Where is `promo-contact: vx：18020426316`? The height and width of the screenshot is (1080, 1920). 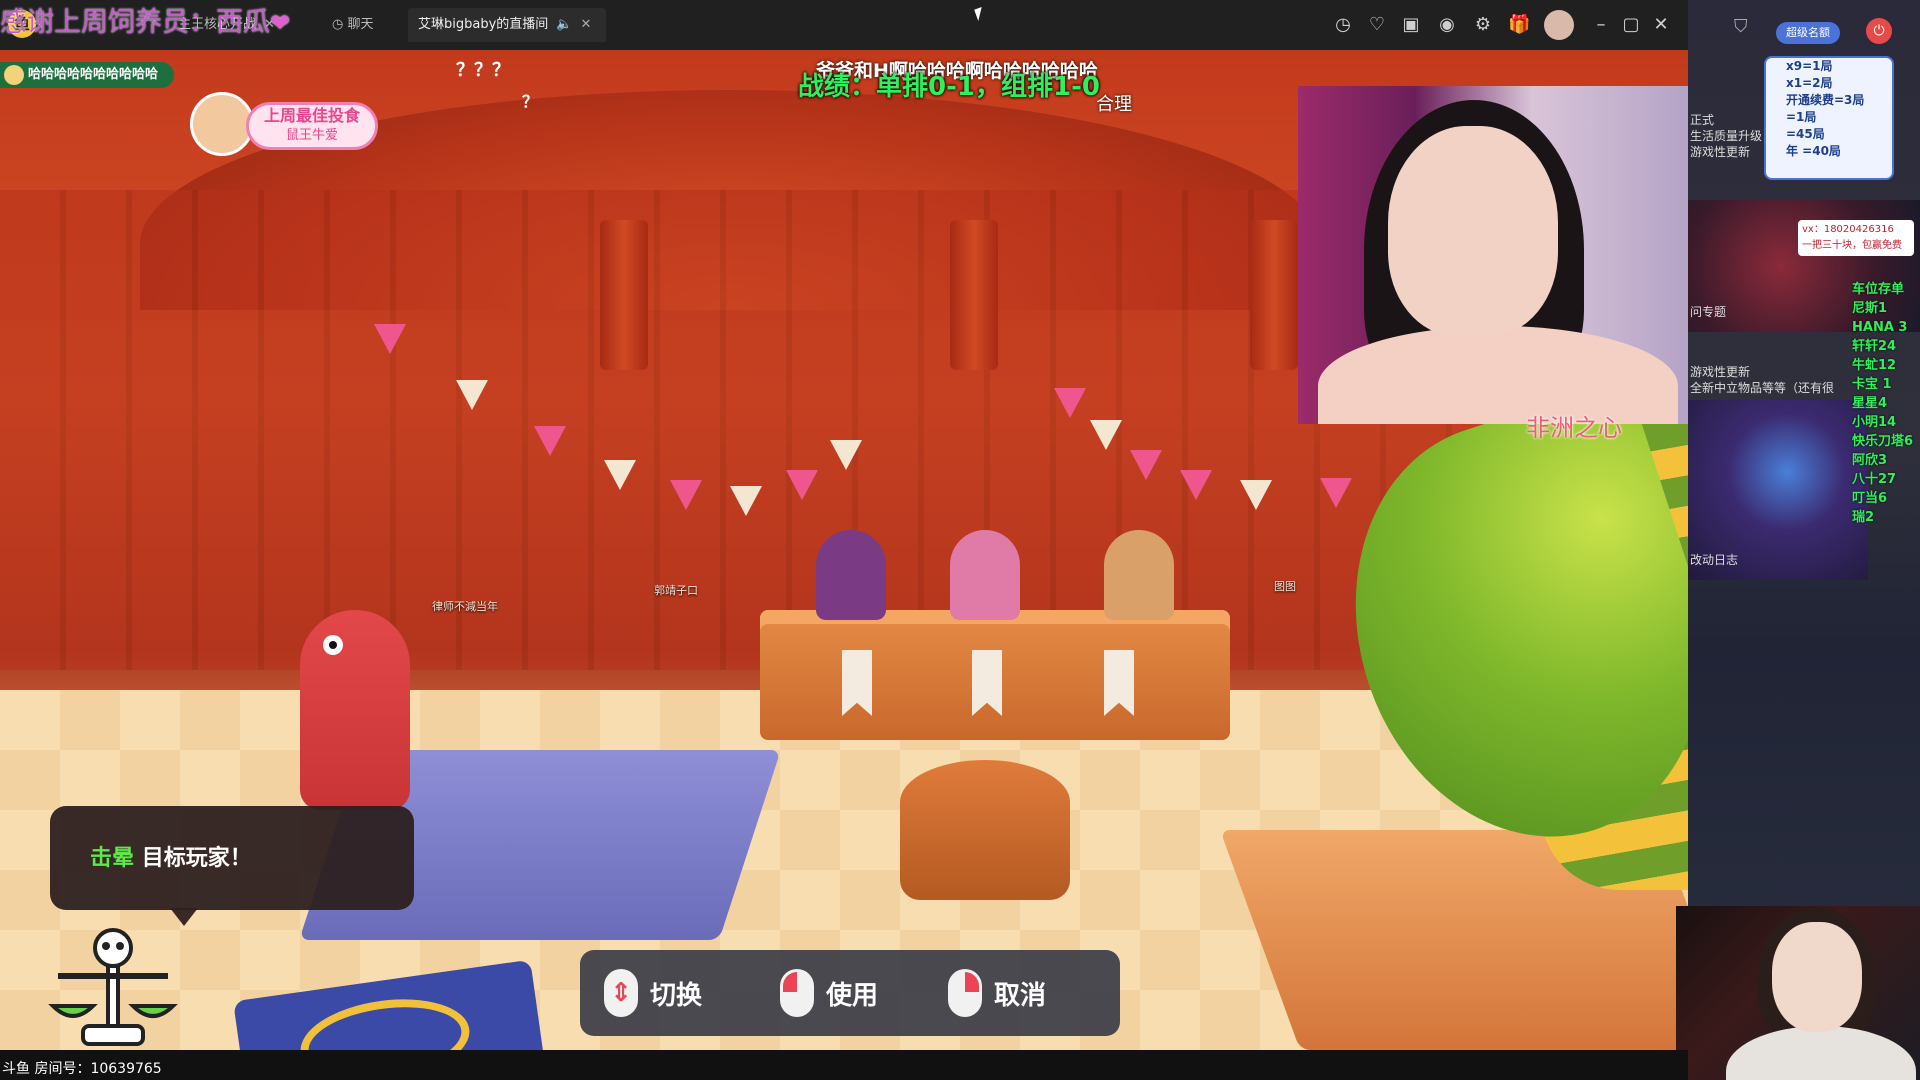 promo-contact: vx：18020426316 is located at coordinates (1848, 229).